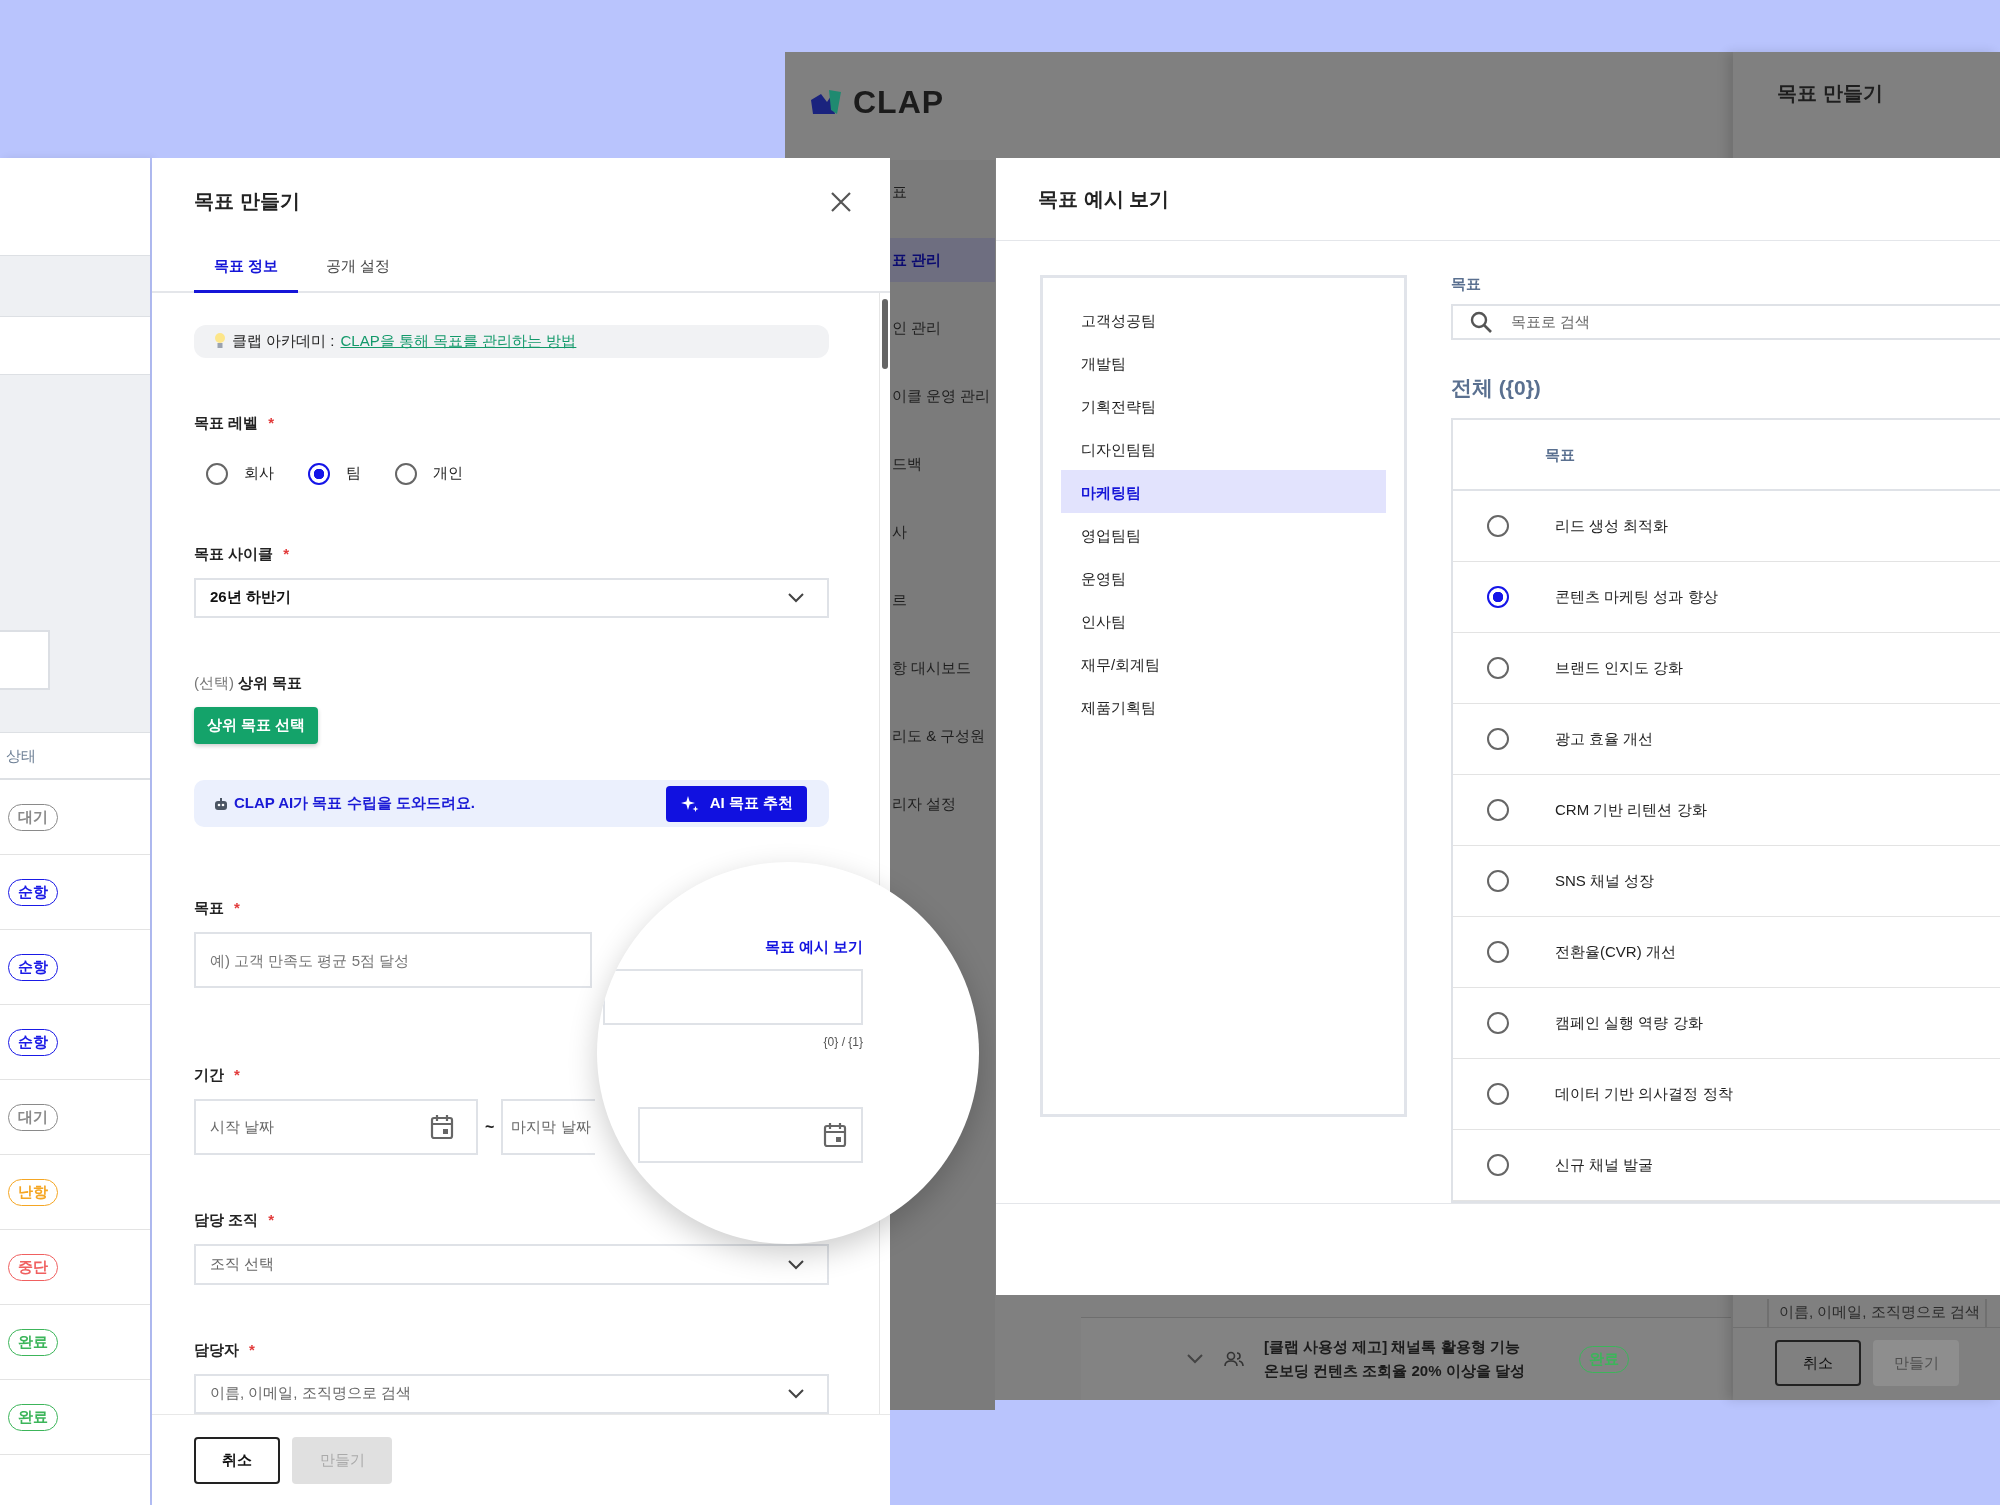  Describe the element at coordinates (736, 803) in the screenshot. I see `ai-recommend-button: AI 목표 추천` at that location.